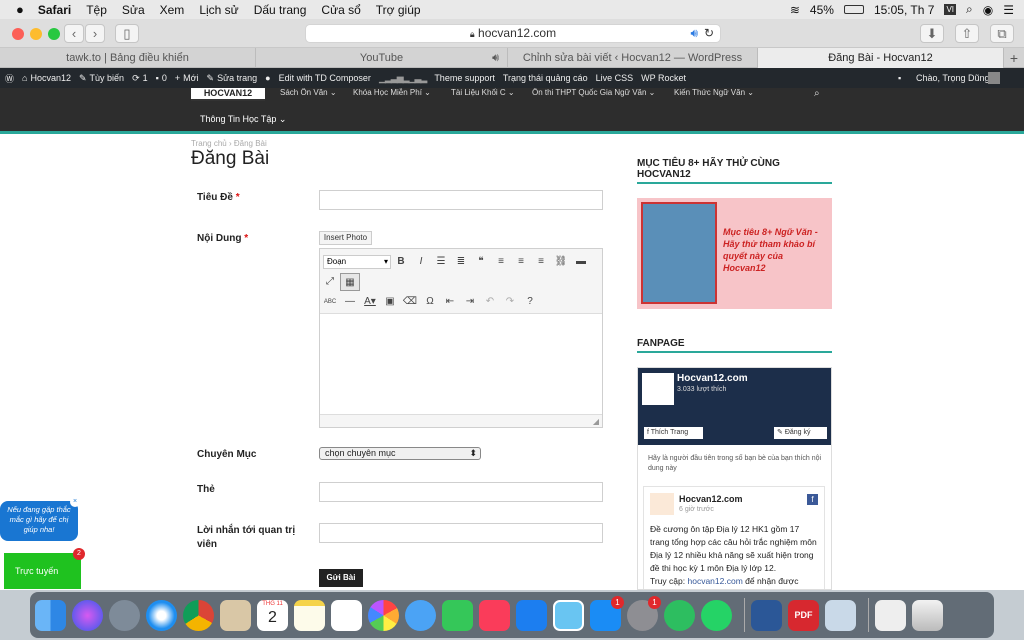  What do you see at coordinates (881, 58) in the screenshot?
I see `tab-dang-bai: Đăng Bài - Hocvan12` at bounding box center [881, 58].